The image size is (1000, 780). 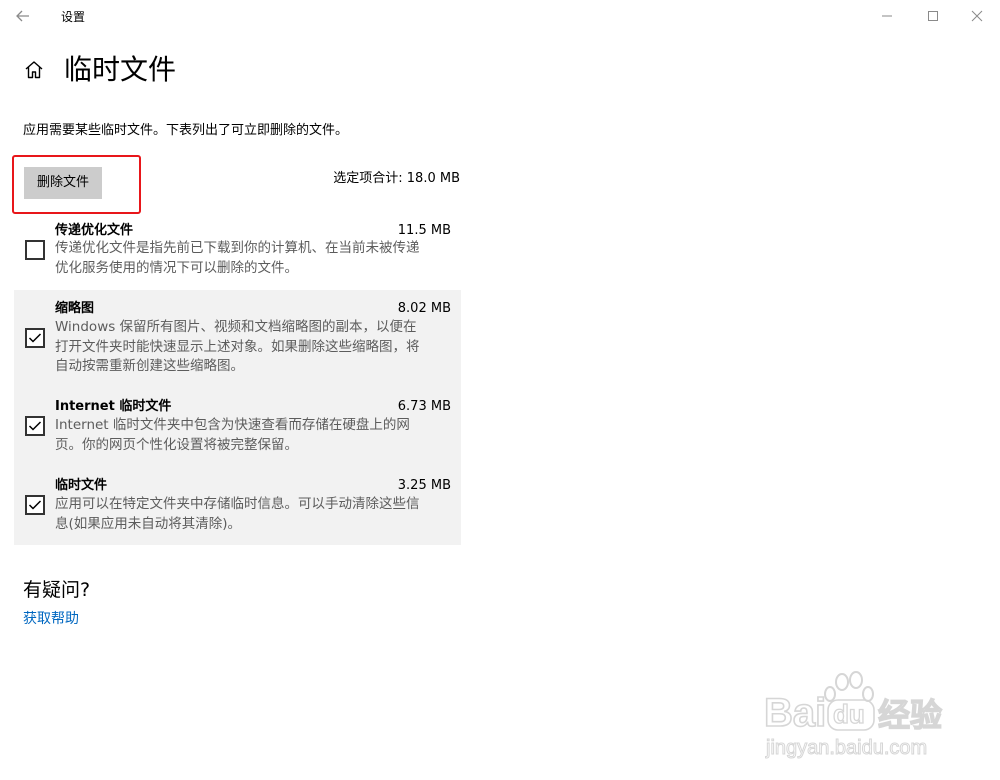 What do you see at coordinates (232, 425) in the screenshot?
I see `item-description-line: Internet 临时文件夹中包含为快速查看而存储在硬盘上的网` at bounding box center [232, 425].